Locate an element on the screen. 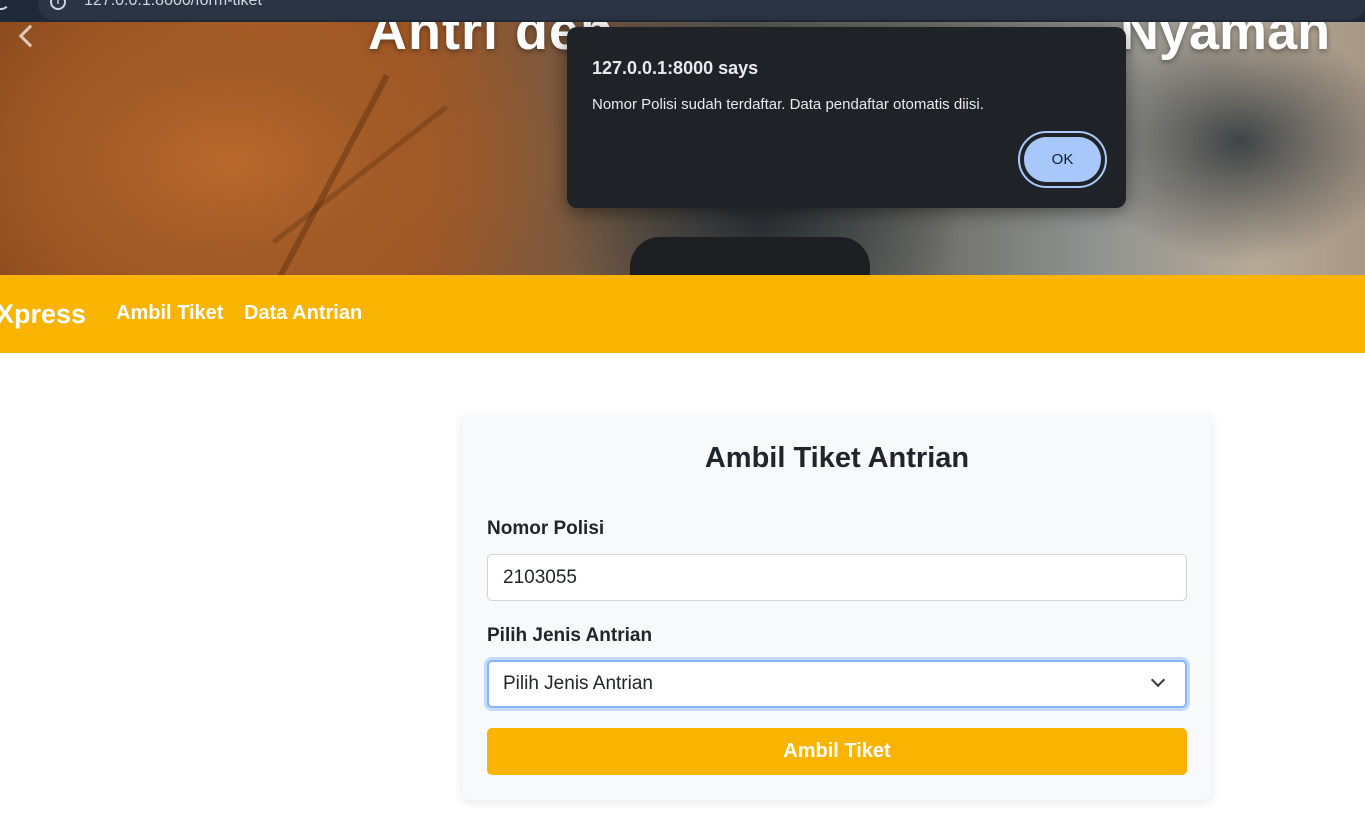  jenis-antrian-select: Pilih Jenis Antrian is located at coordinates (837, 684).